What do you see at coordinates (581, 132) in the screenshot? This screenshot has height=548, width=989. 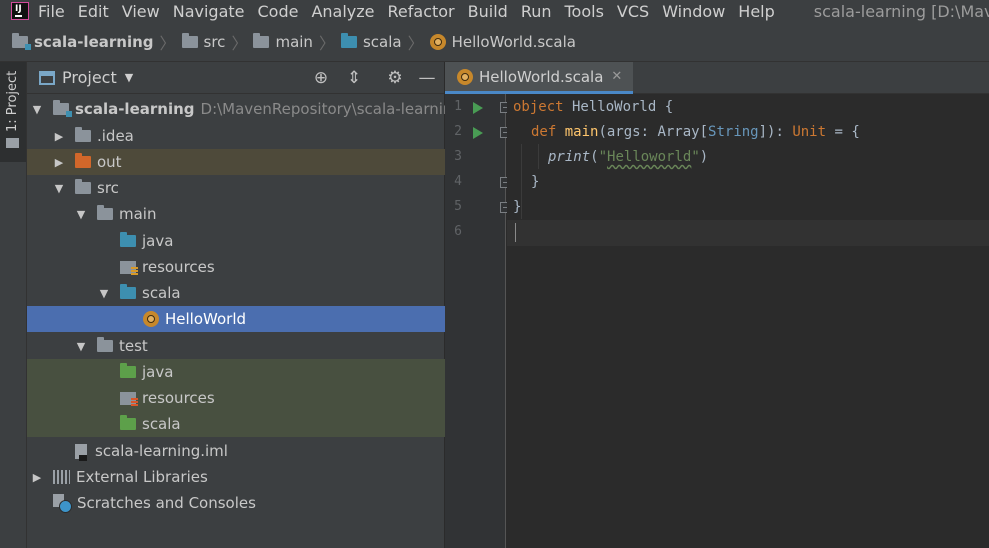 I see `code-token: main` at bounding box center [581, 132].